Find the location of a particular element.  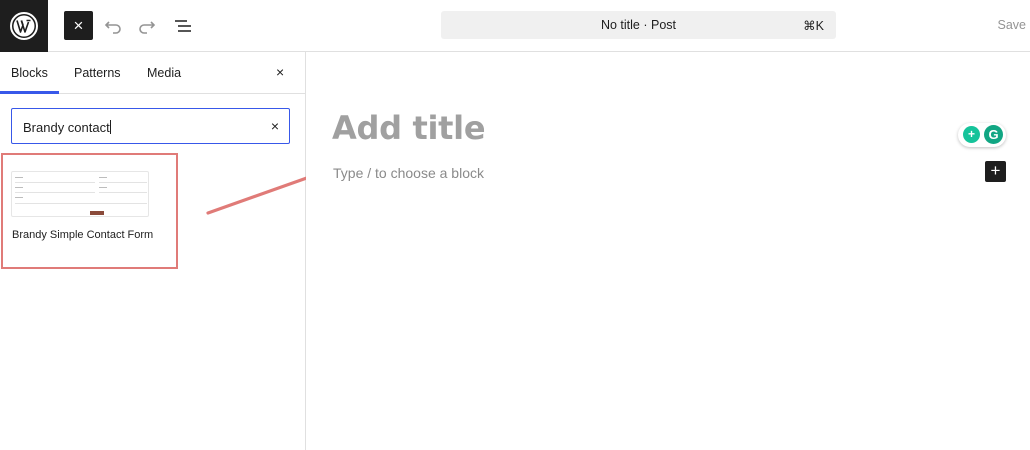

editor-header: × No title · Post ⌘K Save is located at coordinates (515, 26).